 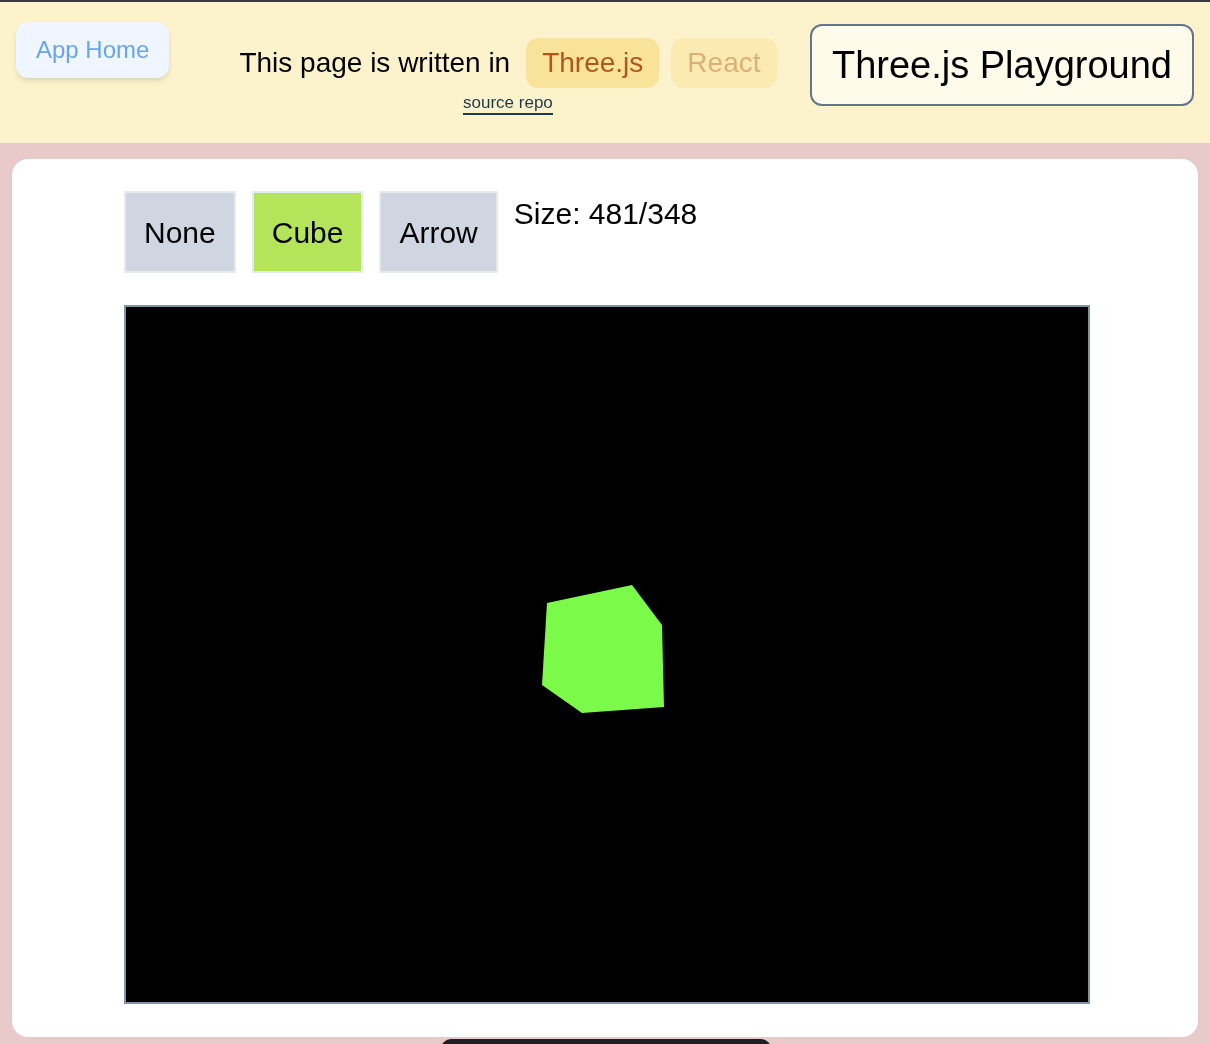 I want to click on shape-button: None, so click(x=180, y=232).